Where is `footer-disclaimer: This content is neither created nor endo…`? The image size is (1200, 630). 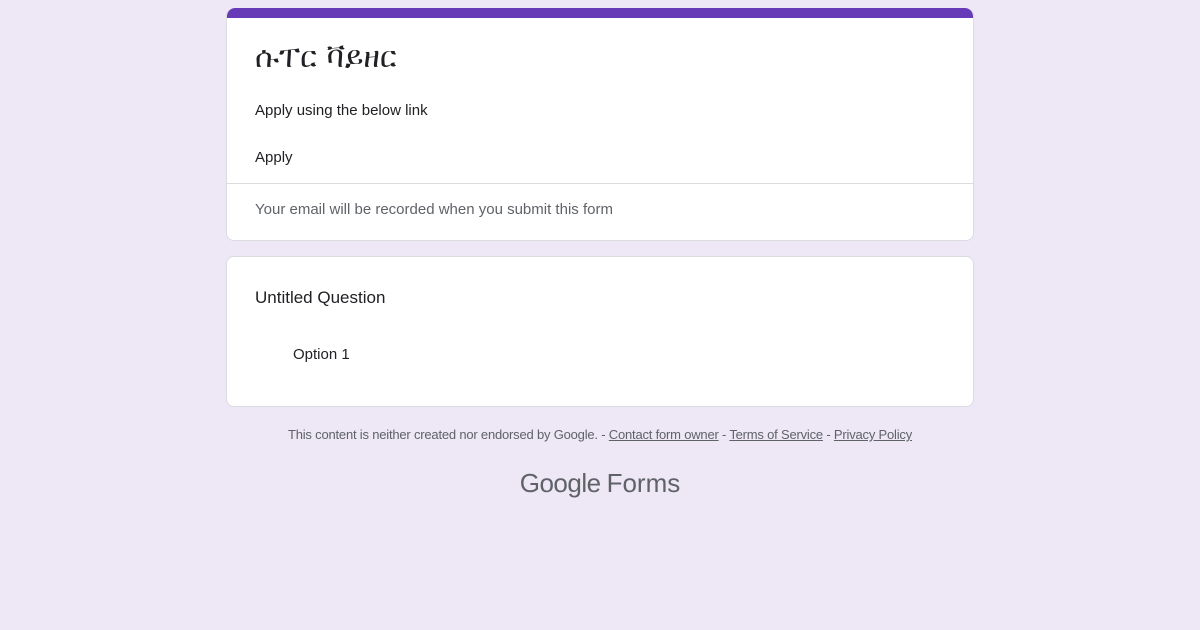 footer-disclaimer: This content is neither created nor endo… is located at coordinates (600, 435).